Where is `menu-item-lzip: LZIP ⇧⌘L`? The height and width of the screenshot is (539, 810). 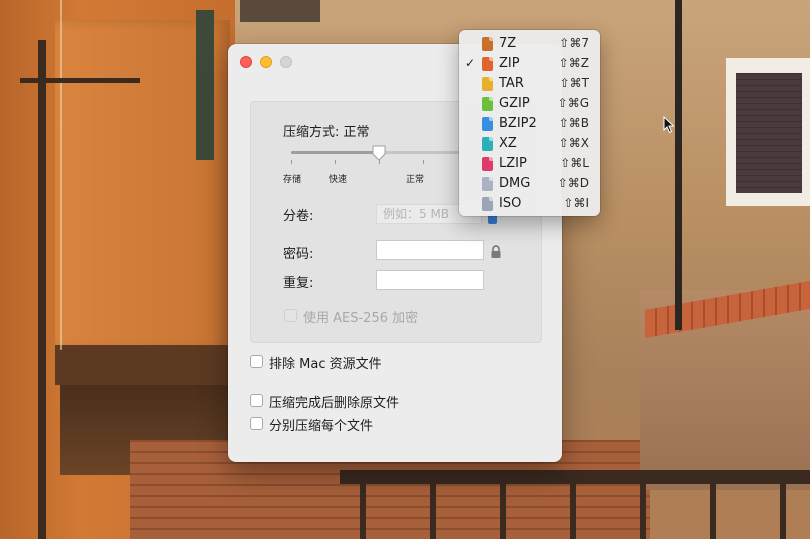 menu-item-lzip: LZIP ⇧⌘L is located at coordinates (529, 164).